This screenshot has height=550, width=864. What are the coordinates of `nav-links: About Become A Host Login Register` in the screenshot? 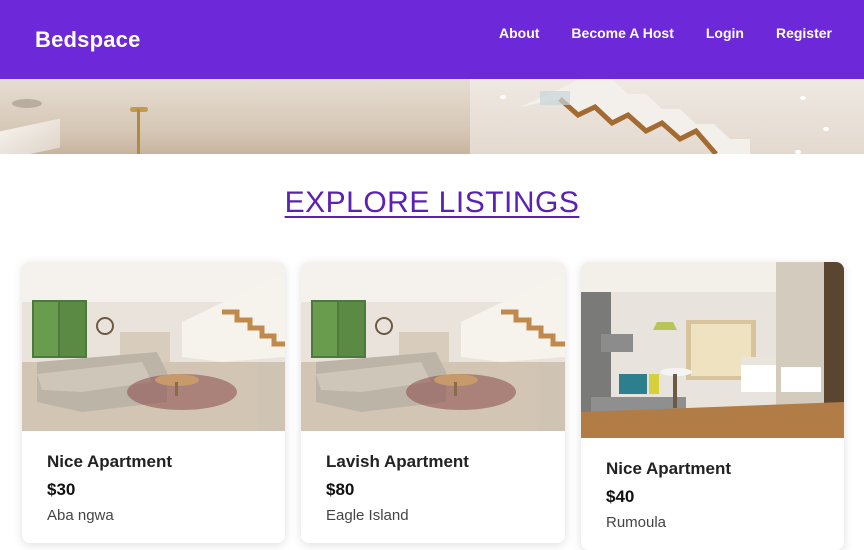 It's located at (649, 33).